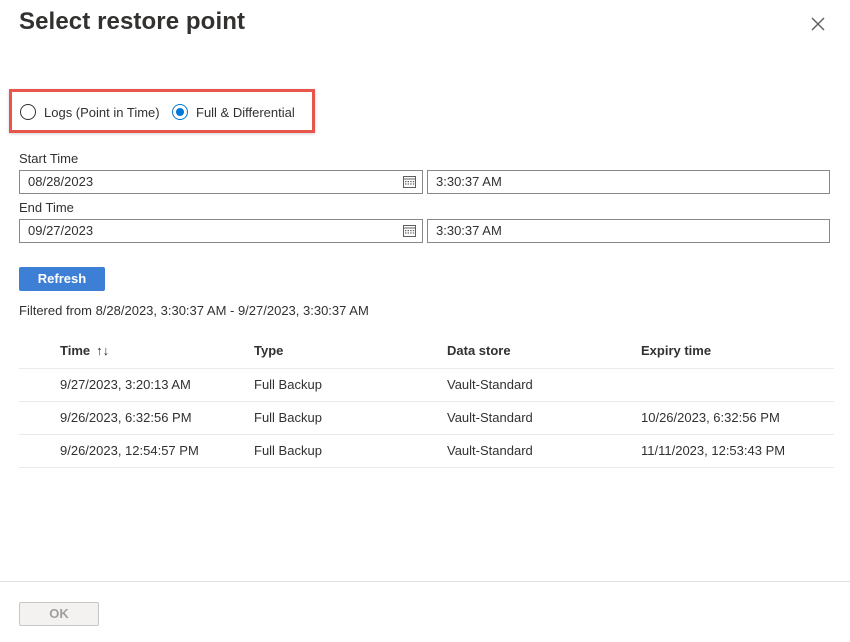 Image resolution: width=850 pixels, height=642 pixels. I want to click on column-header-time: Time ↑↓, so click(84, 351).